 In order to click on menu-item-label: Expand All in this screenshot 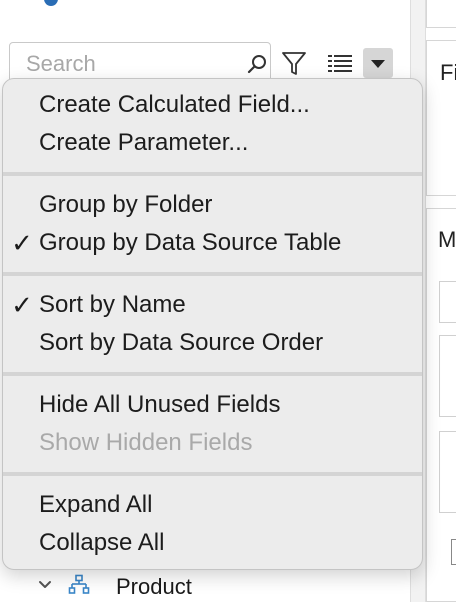, I will do `click(96, 504)`.